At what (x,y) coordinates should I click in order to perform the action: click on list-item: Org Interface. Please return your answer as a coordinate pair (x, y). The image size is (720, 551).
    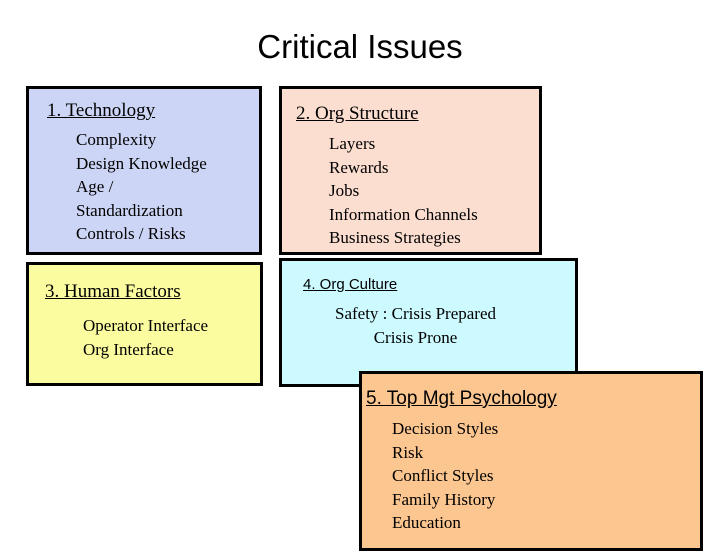
    Looking at the image, I should click on (128, 349).